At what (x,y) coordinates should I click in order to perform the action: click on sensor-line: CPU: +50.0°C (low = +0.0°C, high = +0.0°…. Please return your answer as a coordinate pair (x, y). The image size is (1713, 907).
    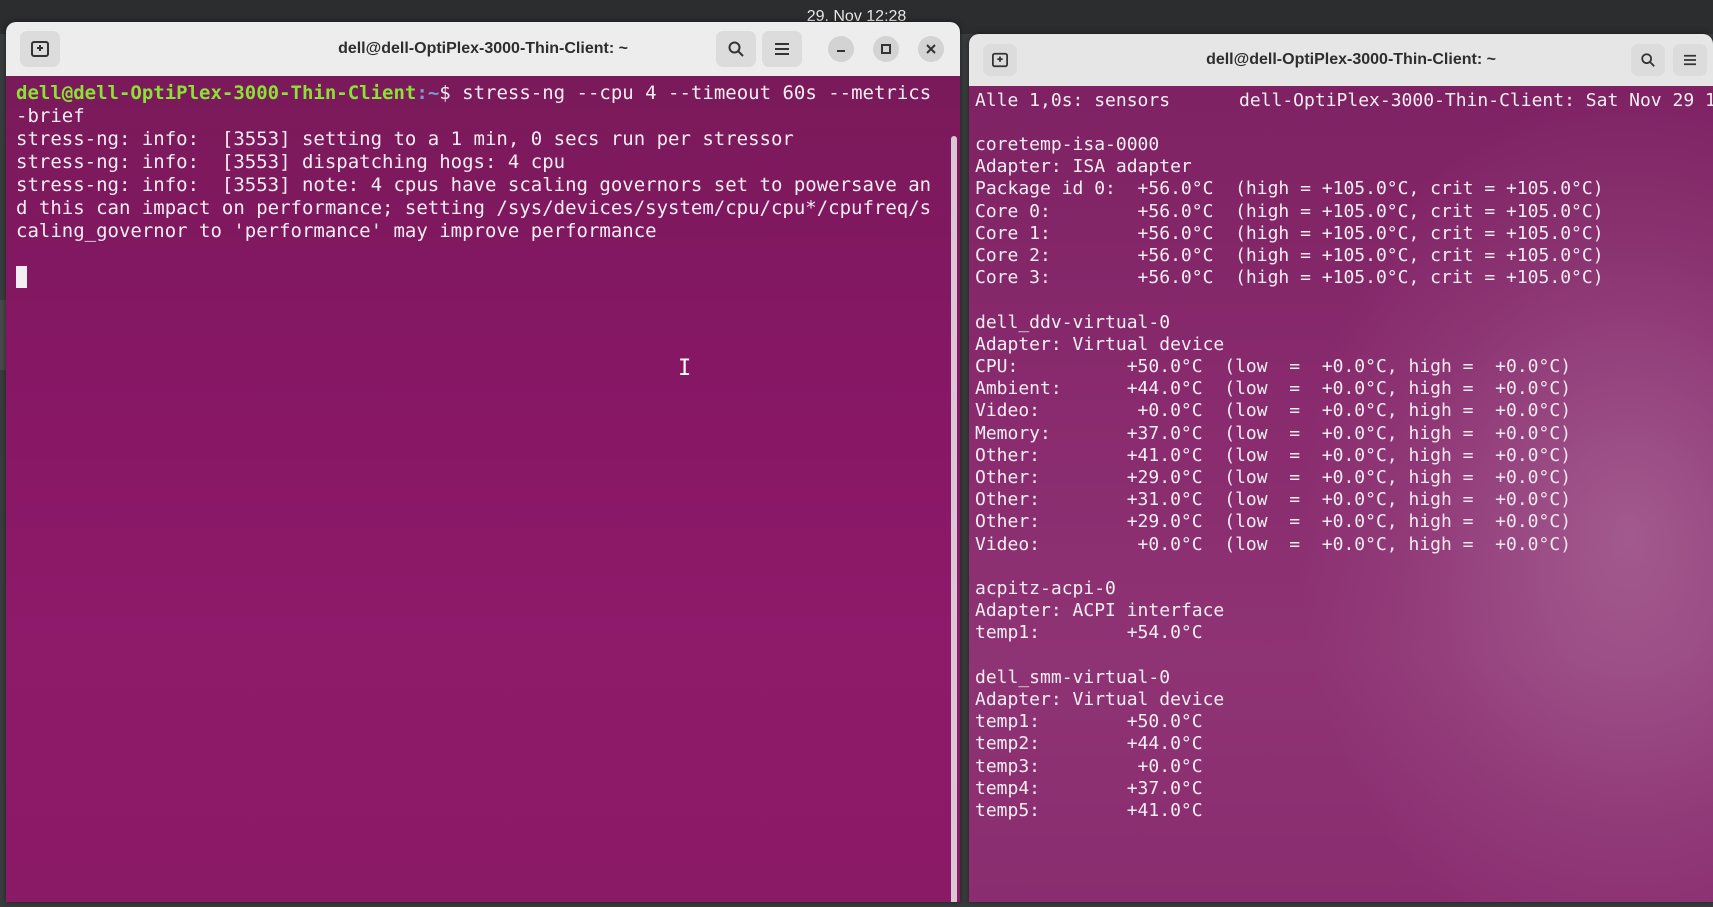
    Looking at the image, I should click on (1273, 366).